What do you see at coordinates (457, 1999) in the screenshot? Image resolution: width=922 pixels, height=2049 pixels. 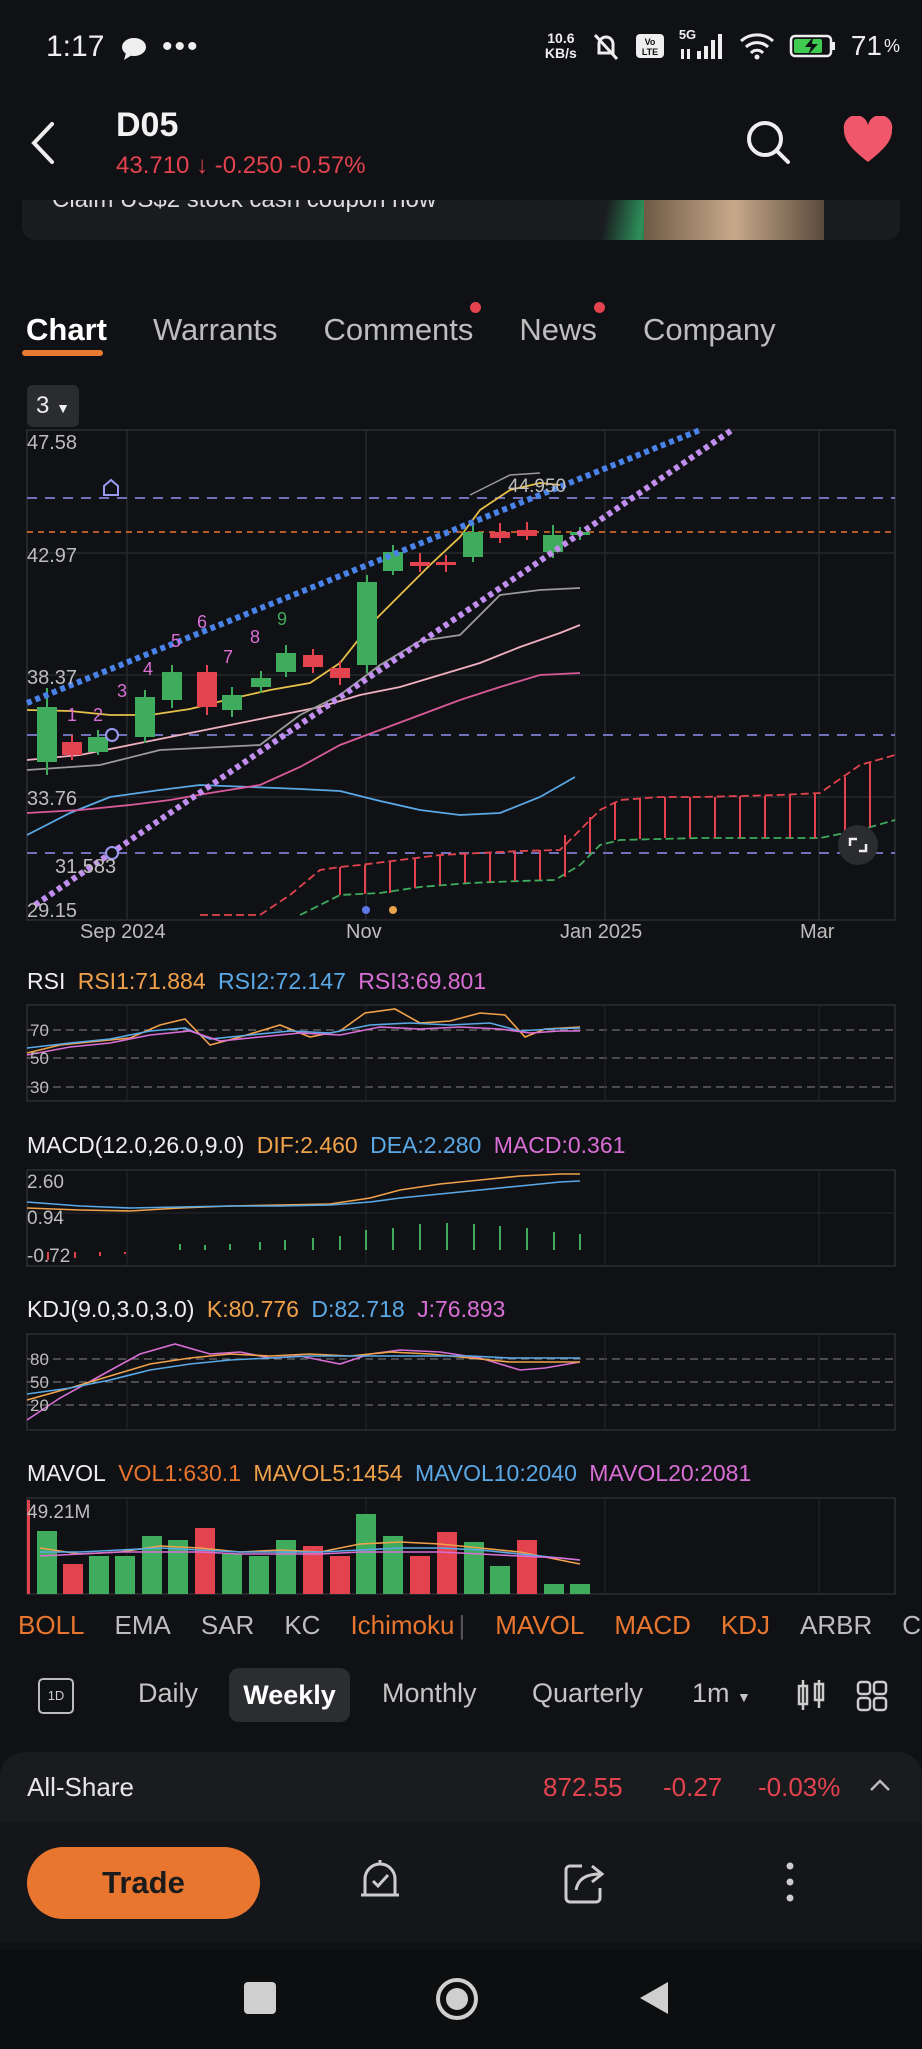 I see `home-button` at bounding box center [457, 1999].